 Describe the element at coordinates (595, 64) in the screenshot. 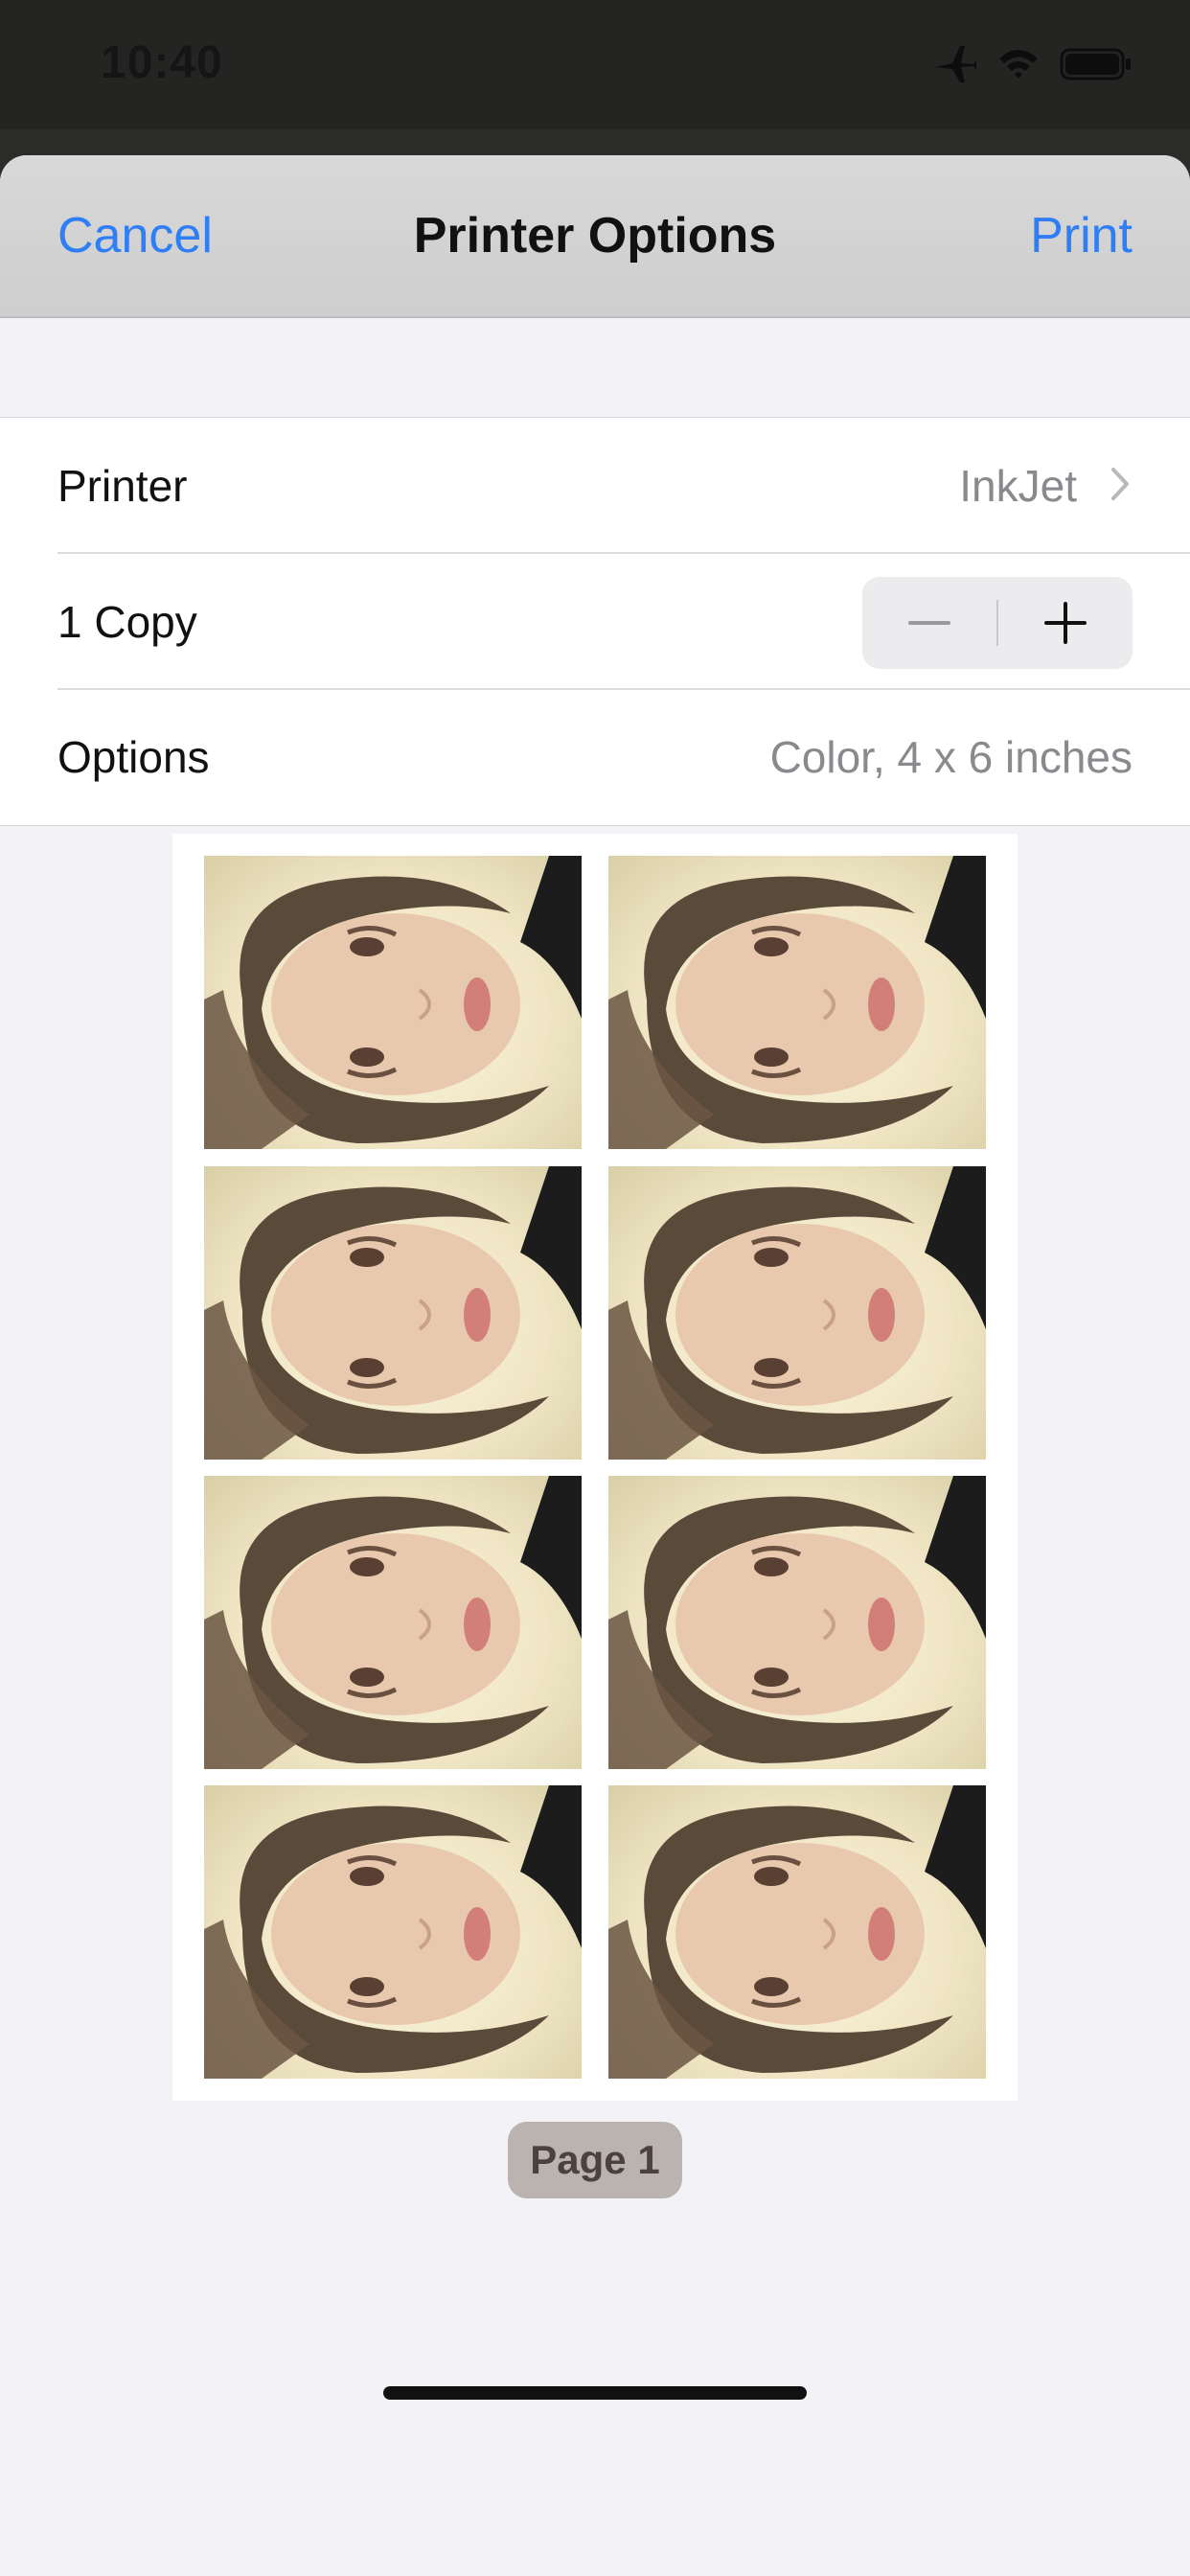

I see `status-bar: 10:40` at that location.